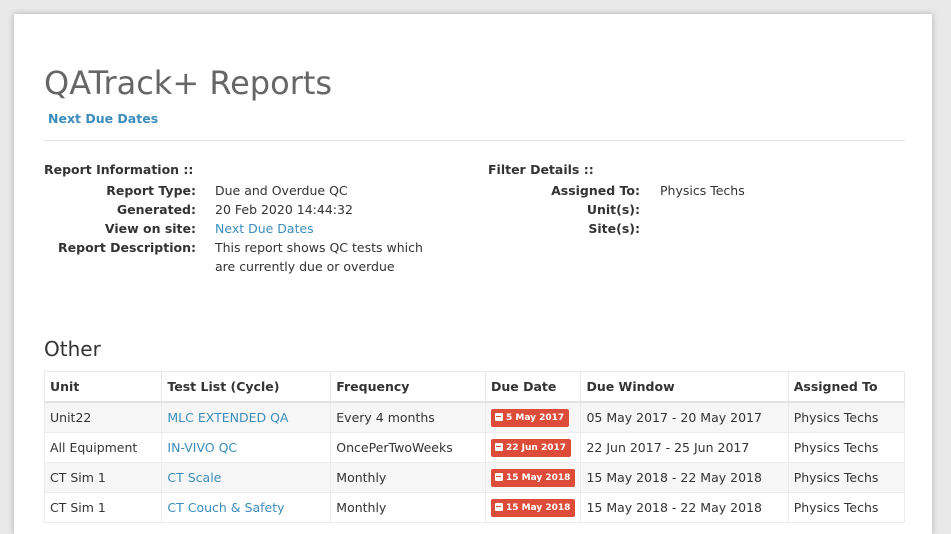  I want to click on test-list-link: CT Couch & Safety, so click(225, 507).